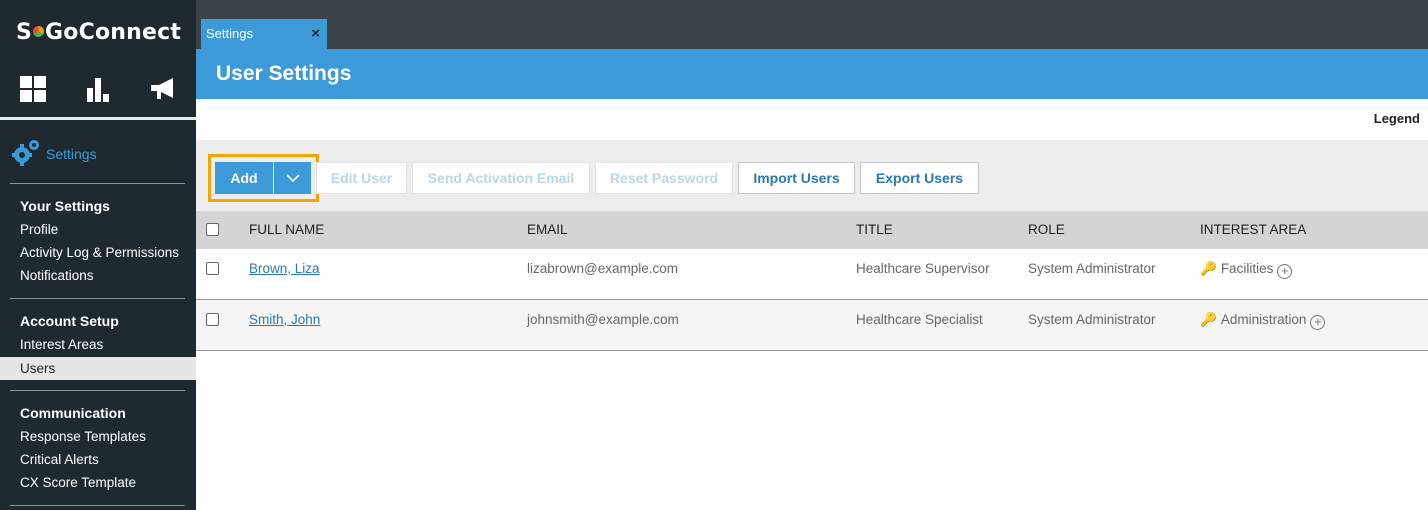 Image resolution: width=1428 pixels, height=510 pixels. What do you see at coordinates (284, 73) in the screenshot?
I see `page-title: User Settings` at bounding box center [284, 73].